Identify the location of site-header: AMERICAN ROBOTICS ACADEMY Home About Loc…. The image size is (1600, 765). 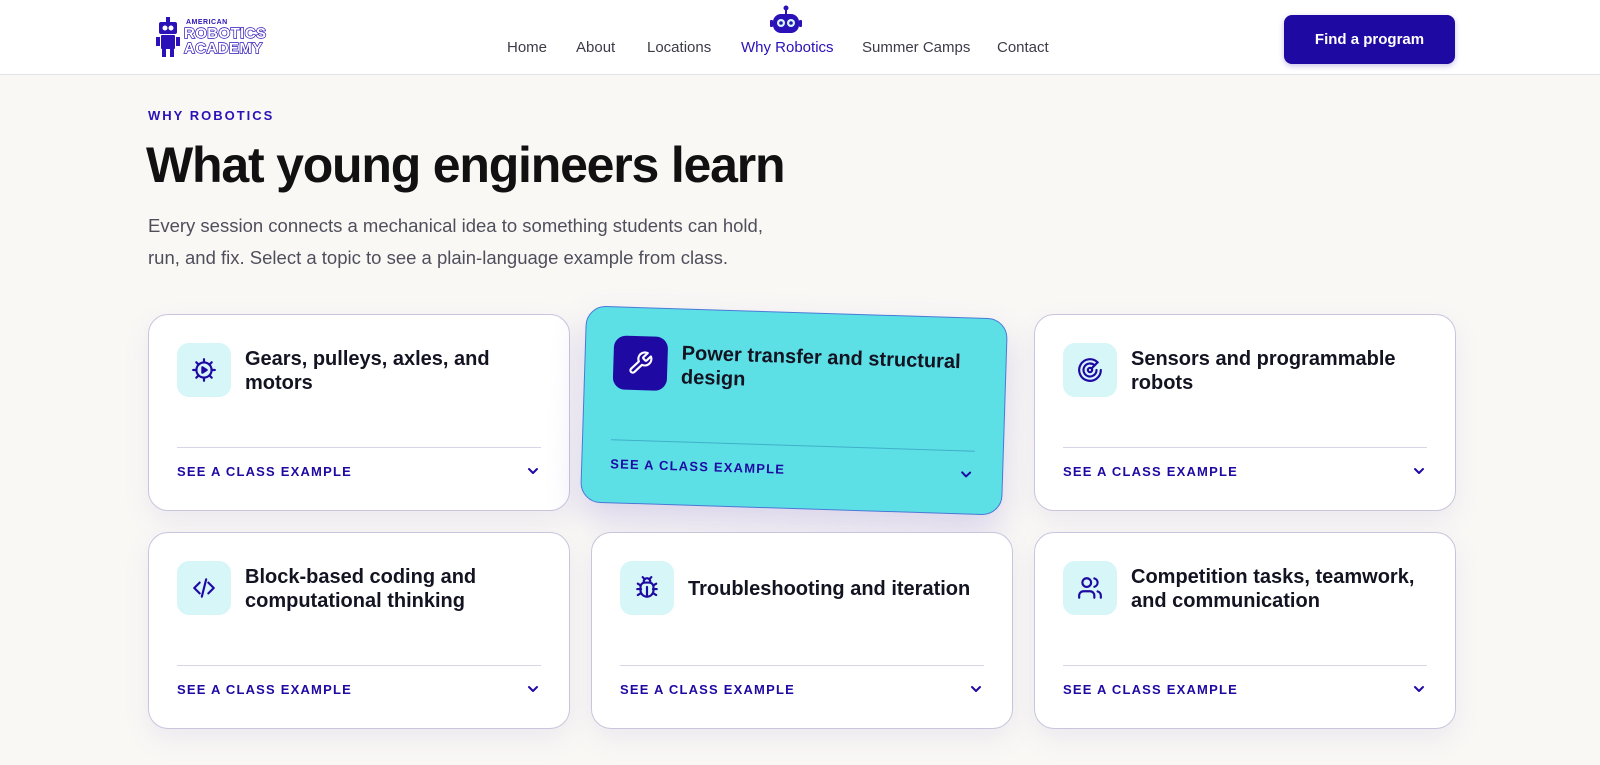
(800, 37).